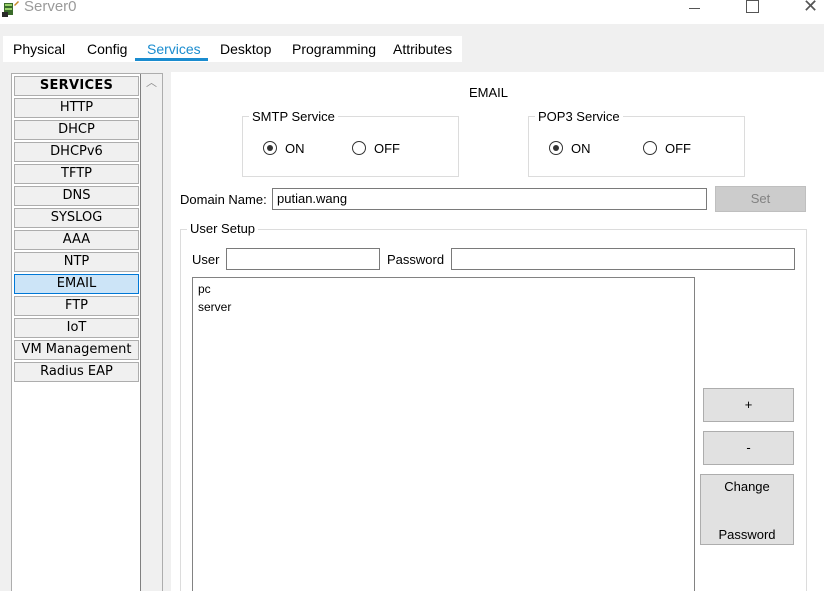 The height and width of the screenshot is (591, 824). What do you see at coordinates (747, 534) in the screenshot?
I see `change-password-line2: Password` at bounding box center [747, 534].